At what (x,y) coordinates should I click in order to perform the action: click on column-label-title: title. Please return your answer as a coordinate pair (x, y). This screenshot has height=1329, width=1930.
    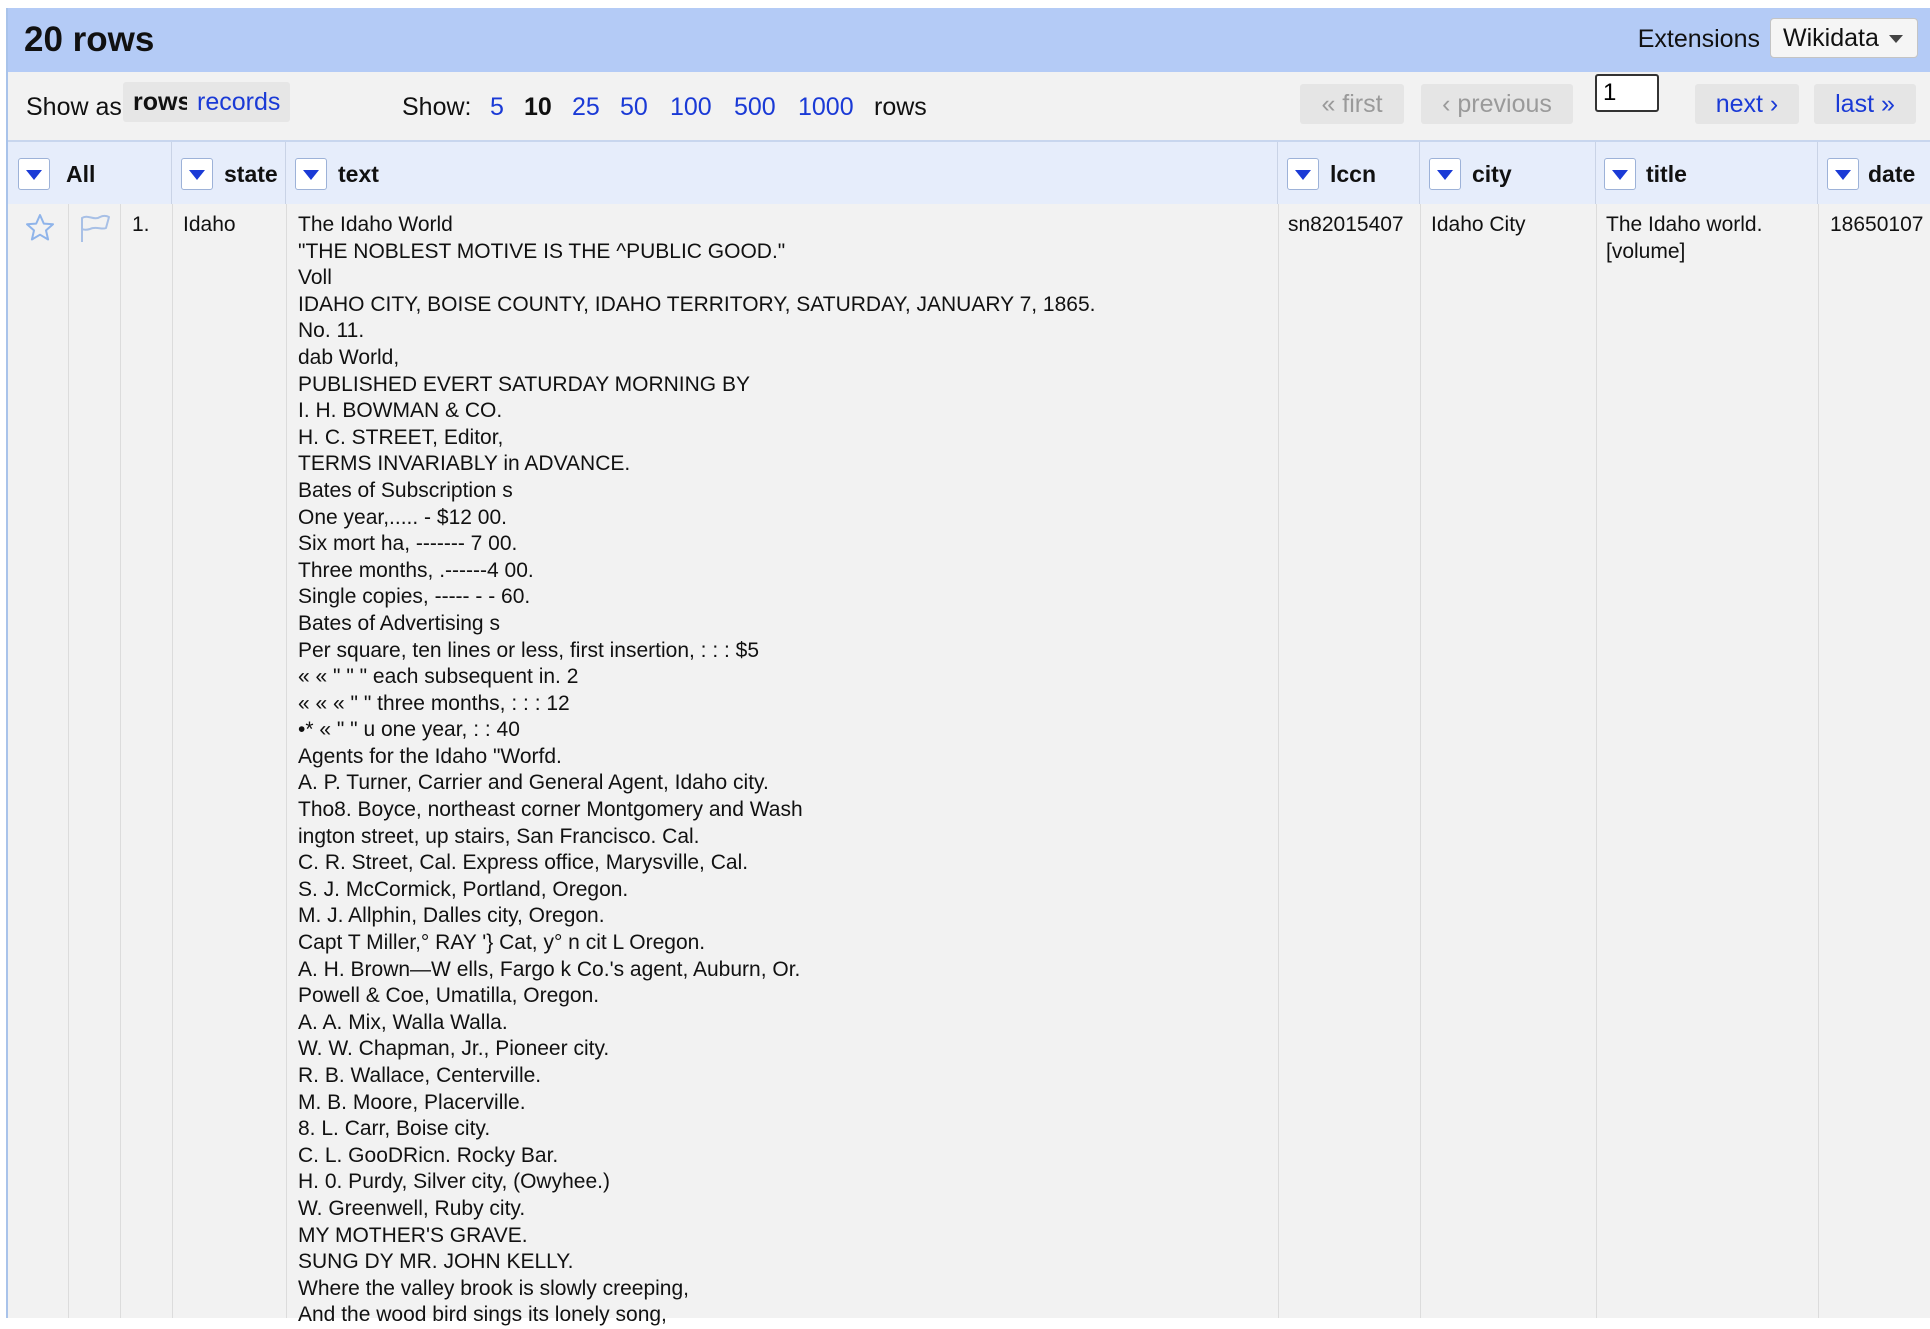
    Looking at the image, I should click on (1666, 174).